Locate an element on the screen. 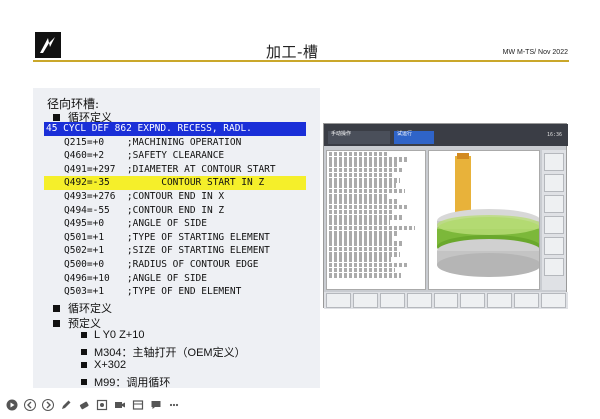 This screenshot has height=419, width=600. cnc-header-bar: 手动操作 试运行 16:36 is located at coordinates (446, 135).